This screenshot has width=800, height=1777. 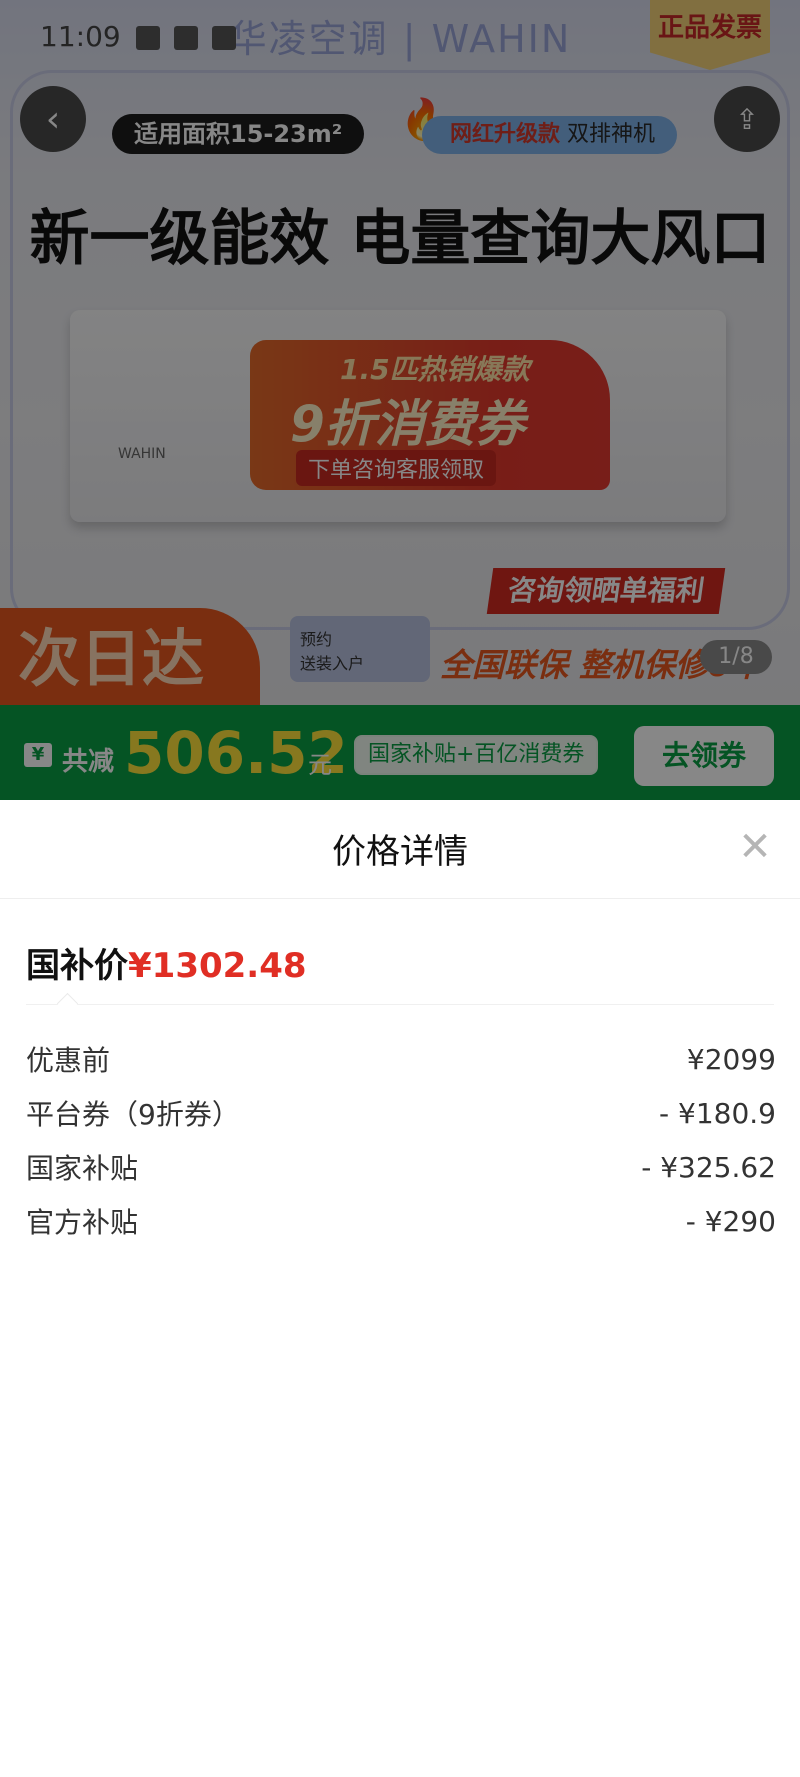 What do you see at coordinates (77, 966) in the screenshot?
I see `subsidy-price-label: 国补价` at bounding box center [77, 966].